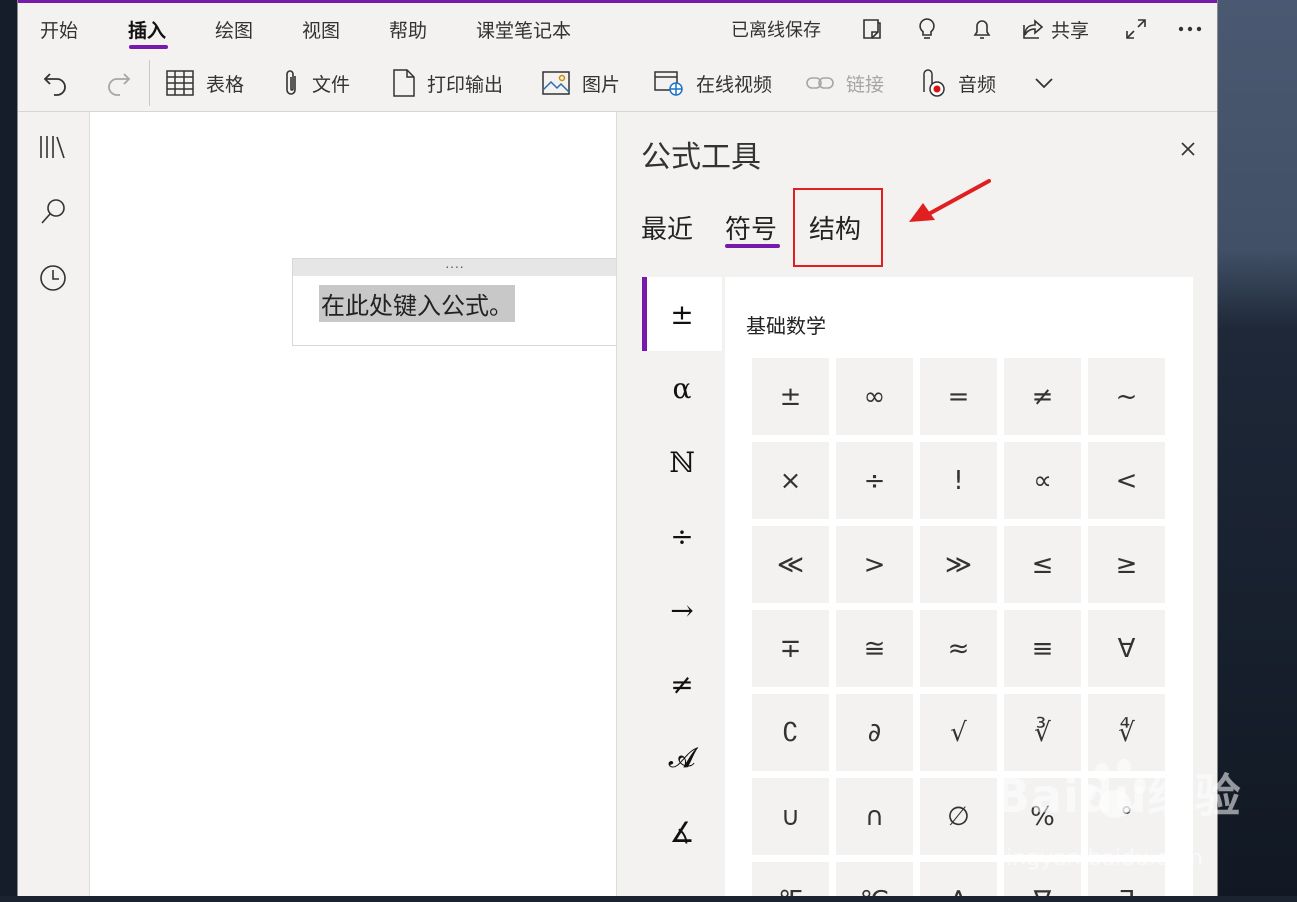 The image size is (1297, 902). I want to click on symbol-button: ℃, so click(874, 879).